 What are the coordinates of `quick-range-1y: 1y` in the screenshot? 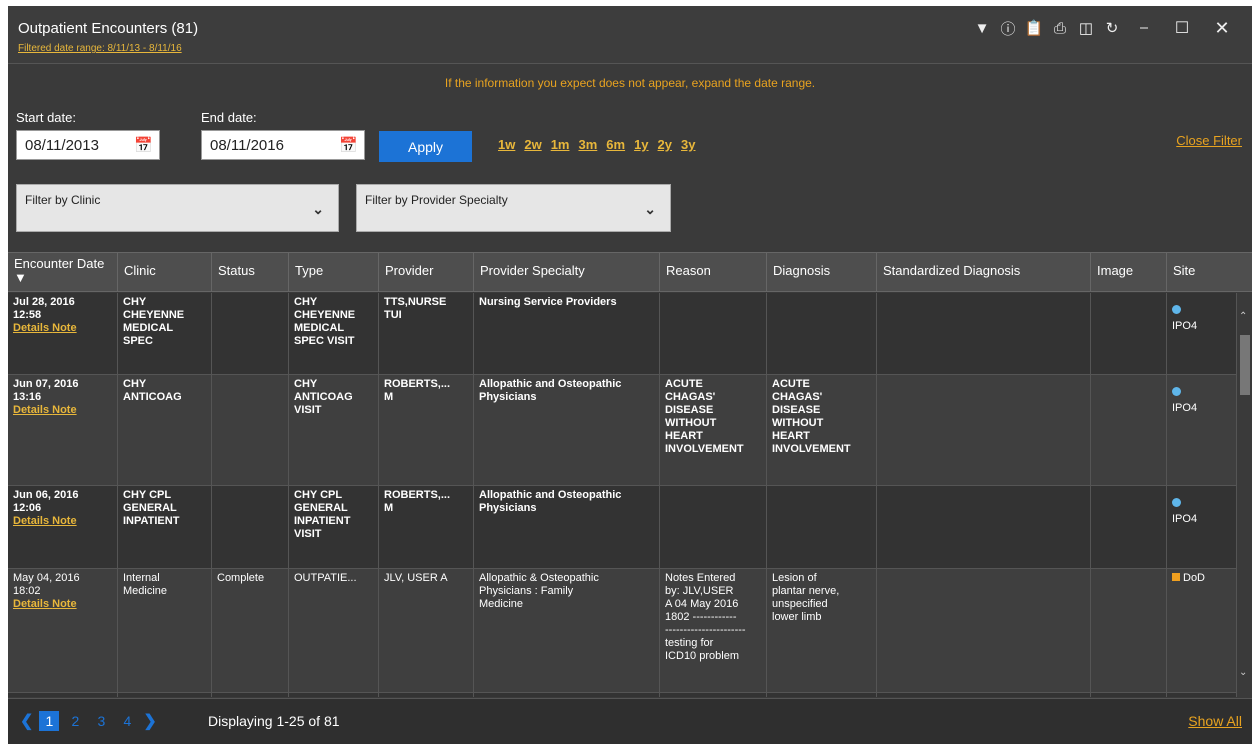 It's located at (641, 144).